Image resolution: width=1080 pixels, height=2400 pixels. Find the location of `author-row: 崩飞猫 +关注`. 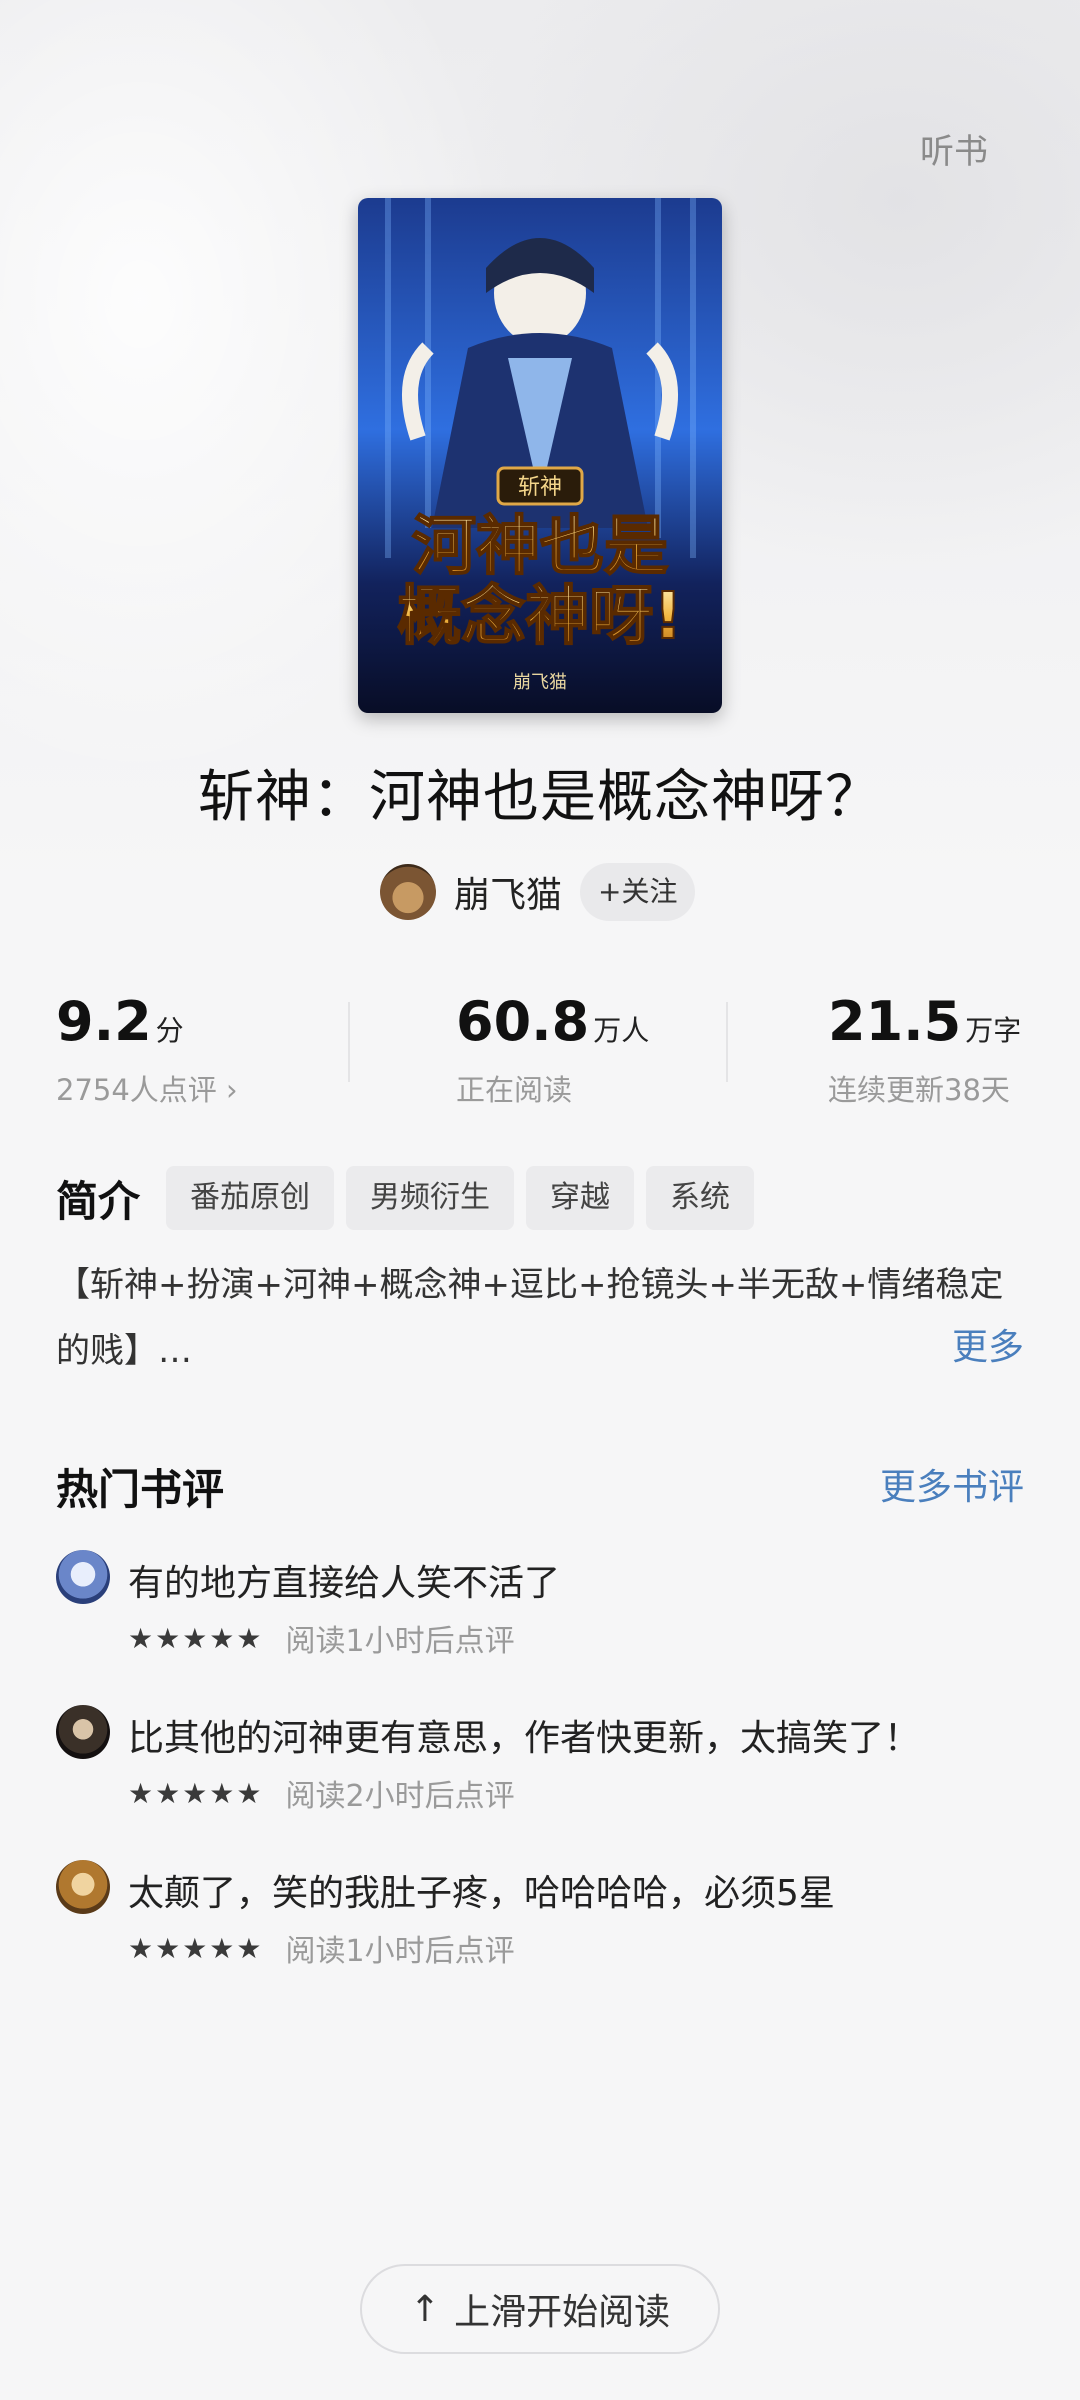

author-row: 崩飞猫 +关注 is located at coordinates (538, 892).